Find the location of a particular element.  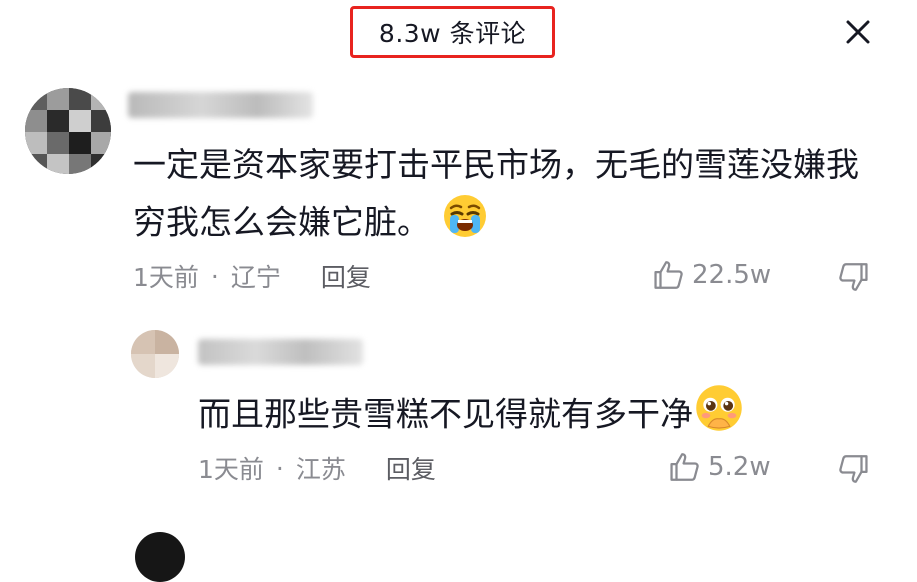

reply-body: 而且那些贵雪糕不见得就有多干净 is located at coordinates (445, 414).